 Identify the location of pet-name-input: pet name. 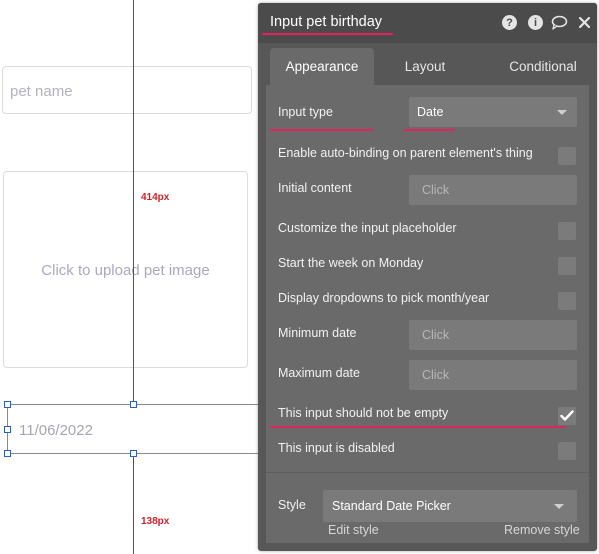
(127, 90).